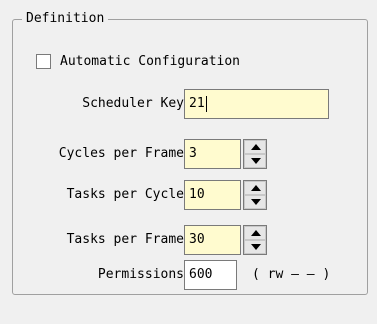 The image size is (377, 324). I want to click on text-caret, so click(206, 103).